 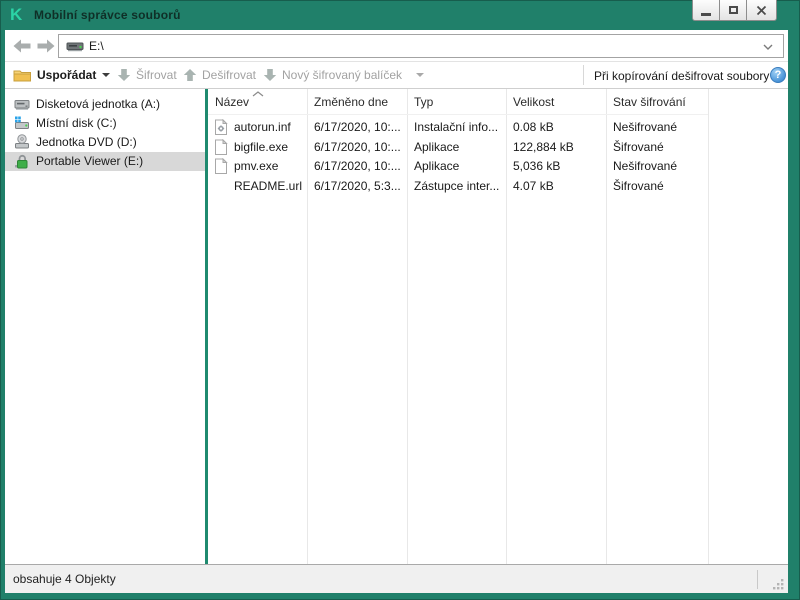 What do you see at coordinates (706, 14) in the screenshot?
I see `minimize-icon` at bounding box center [706, 14].